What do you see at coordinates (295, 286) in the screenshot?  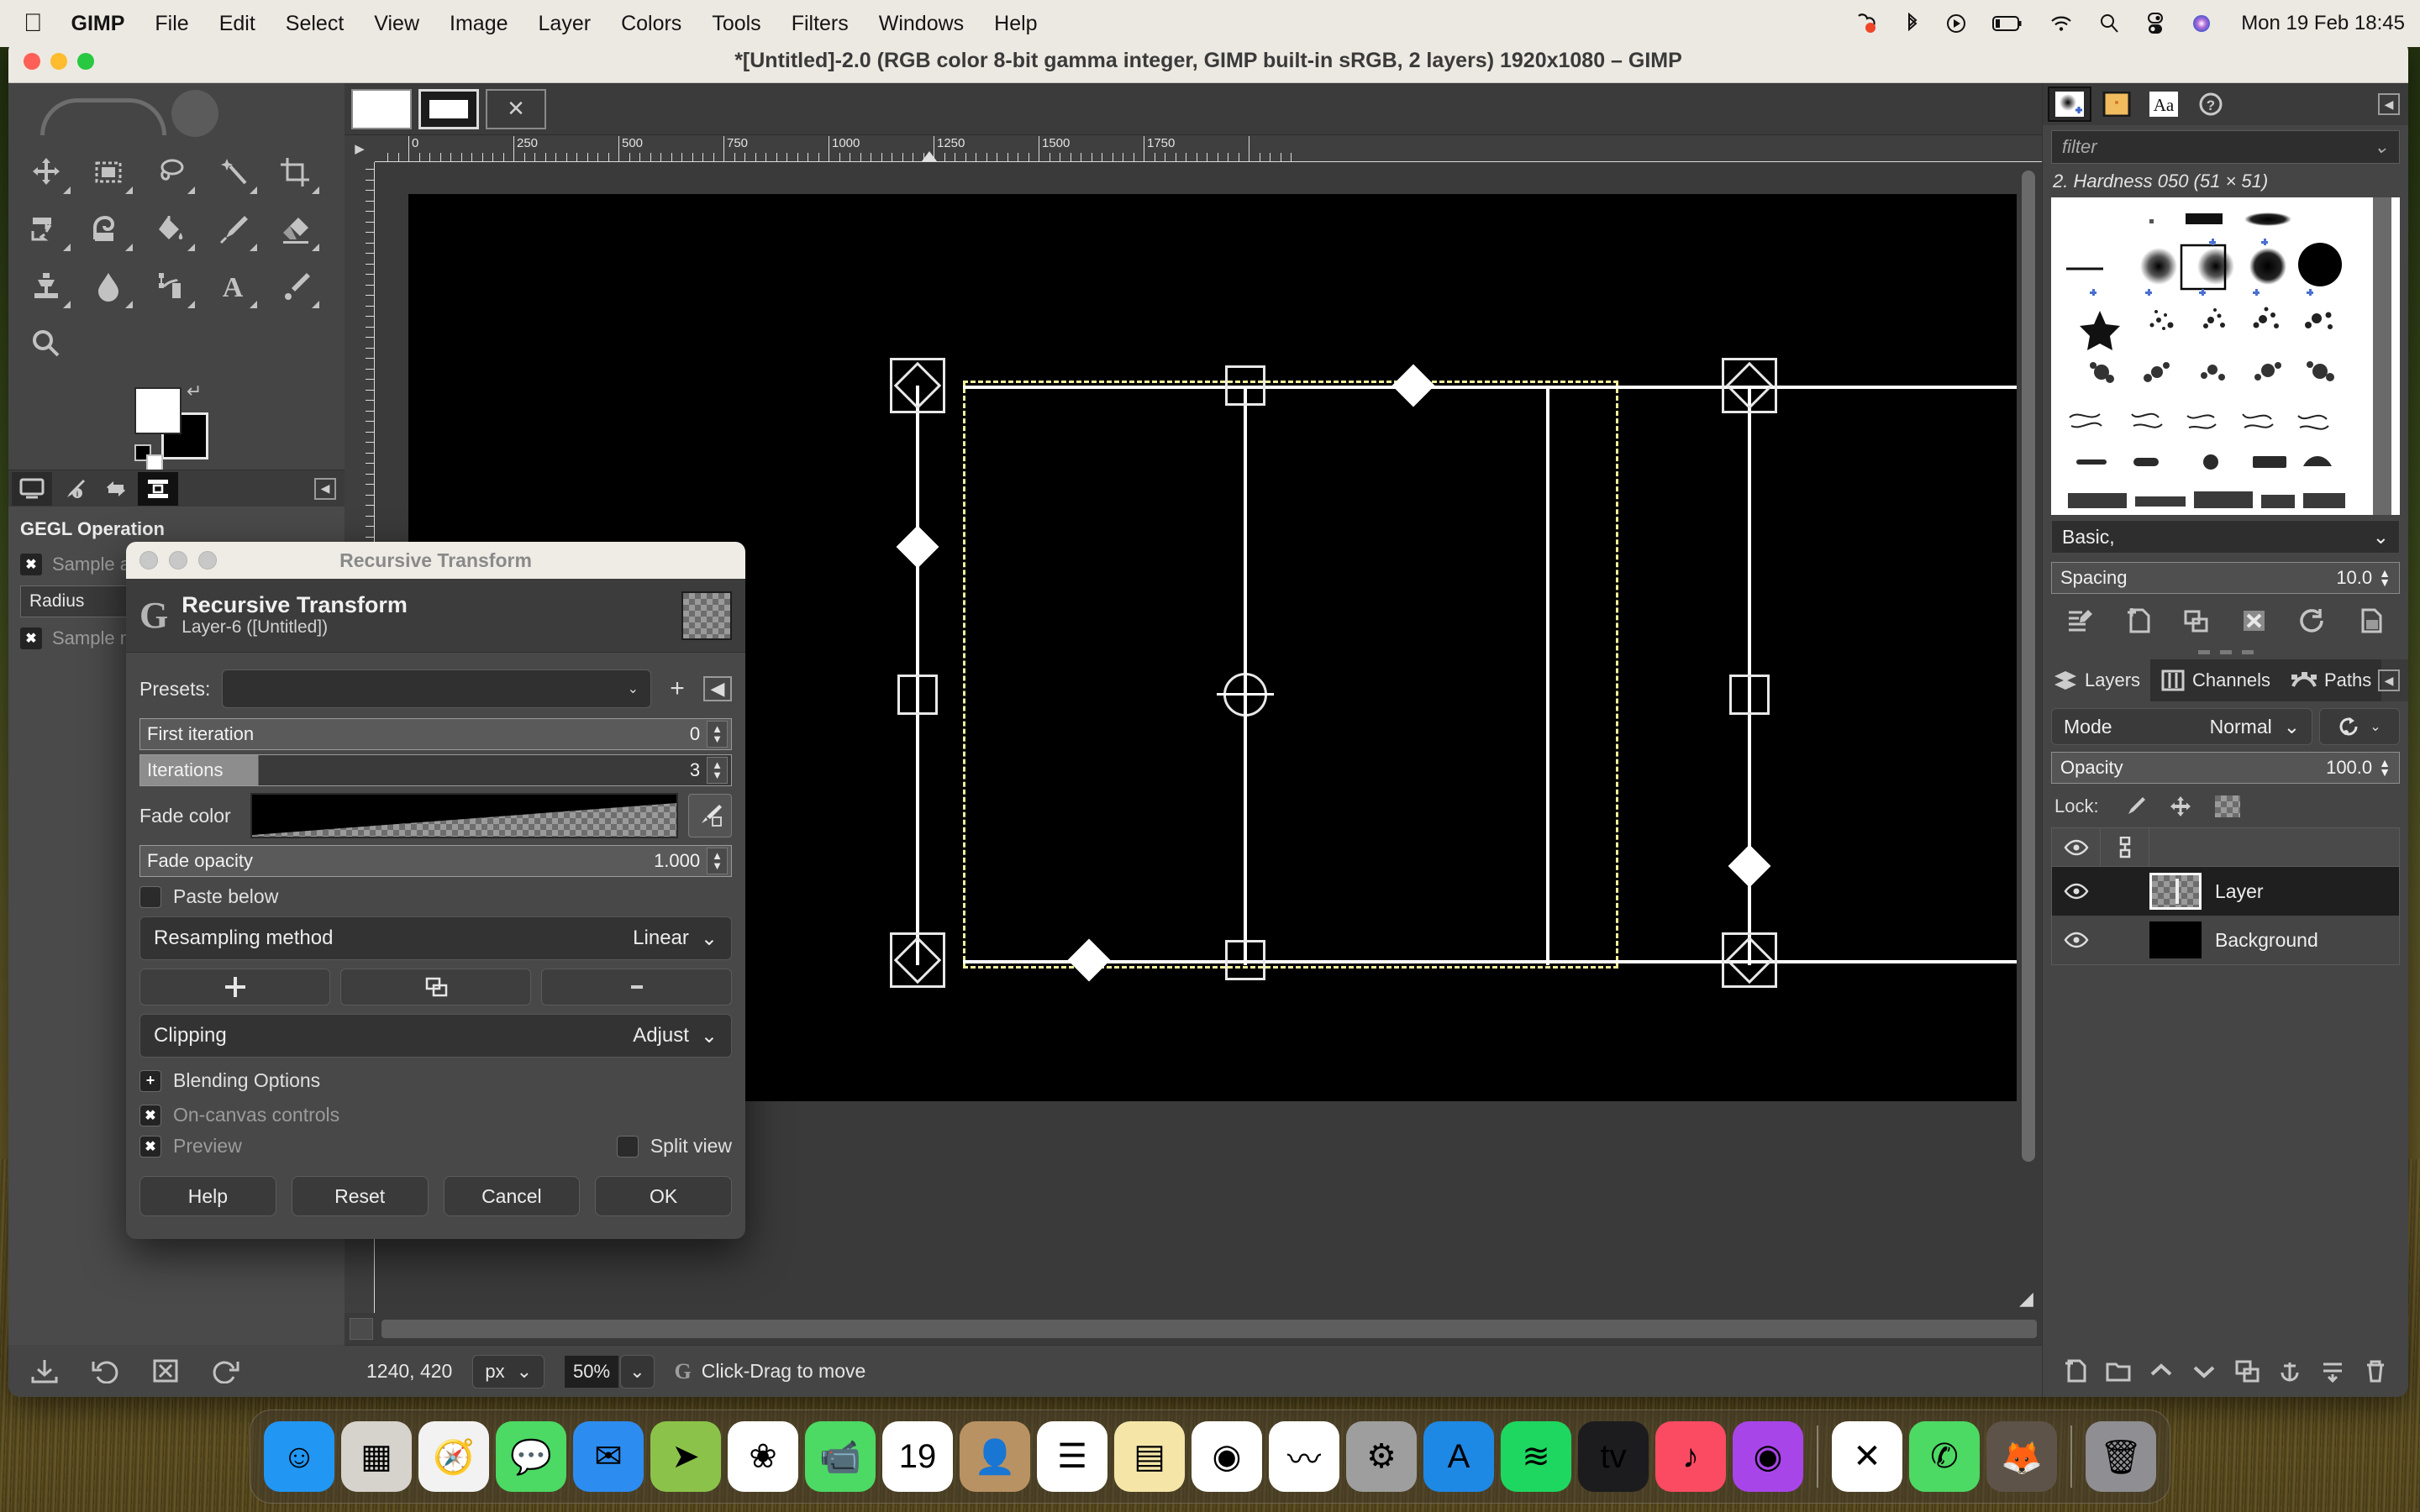 I see `color-picker-tool` at bounding box center [295, 286].